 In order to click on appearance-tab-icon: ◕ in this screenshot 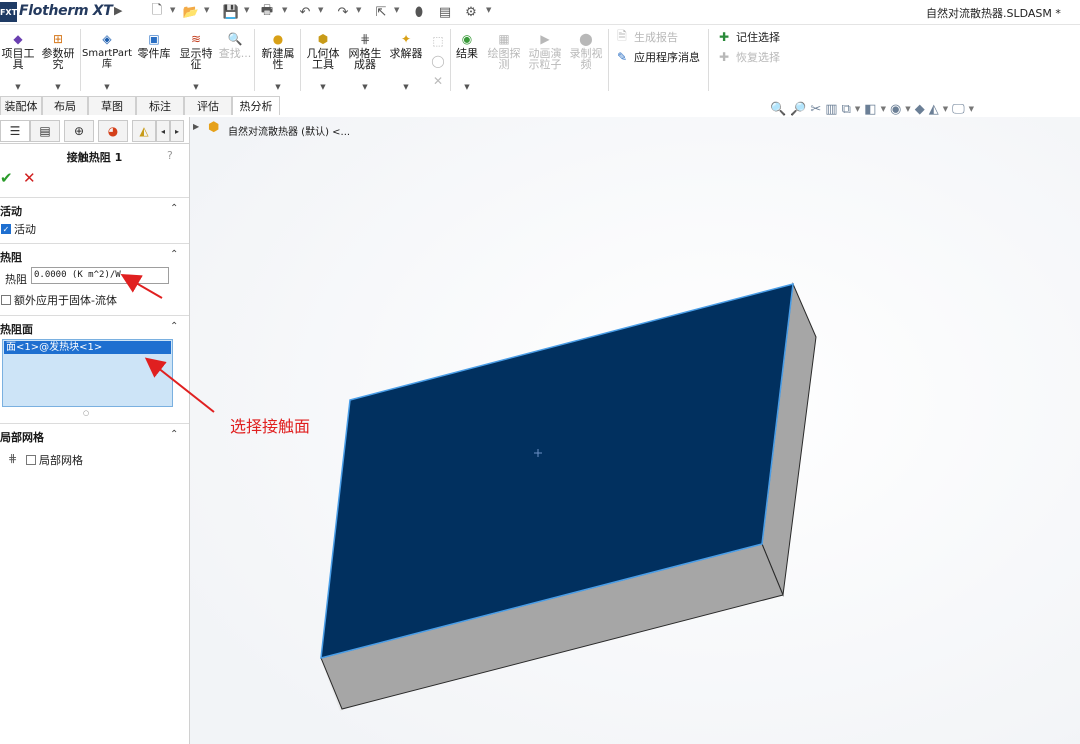, I will do `click(113, 131)`.